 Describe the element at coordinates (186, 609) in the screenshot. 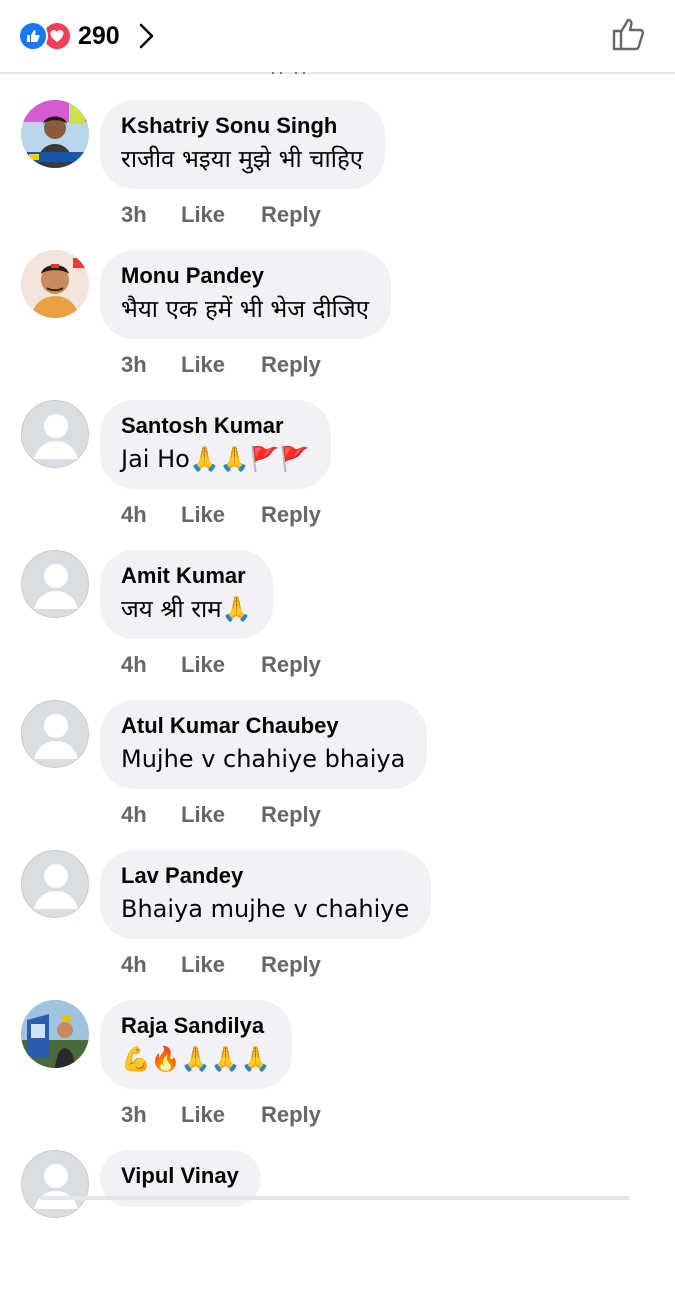

I see `comment-text: जय श्री राम🙏` at that location.